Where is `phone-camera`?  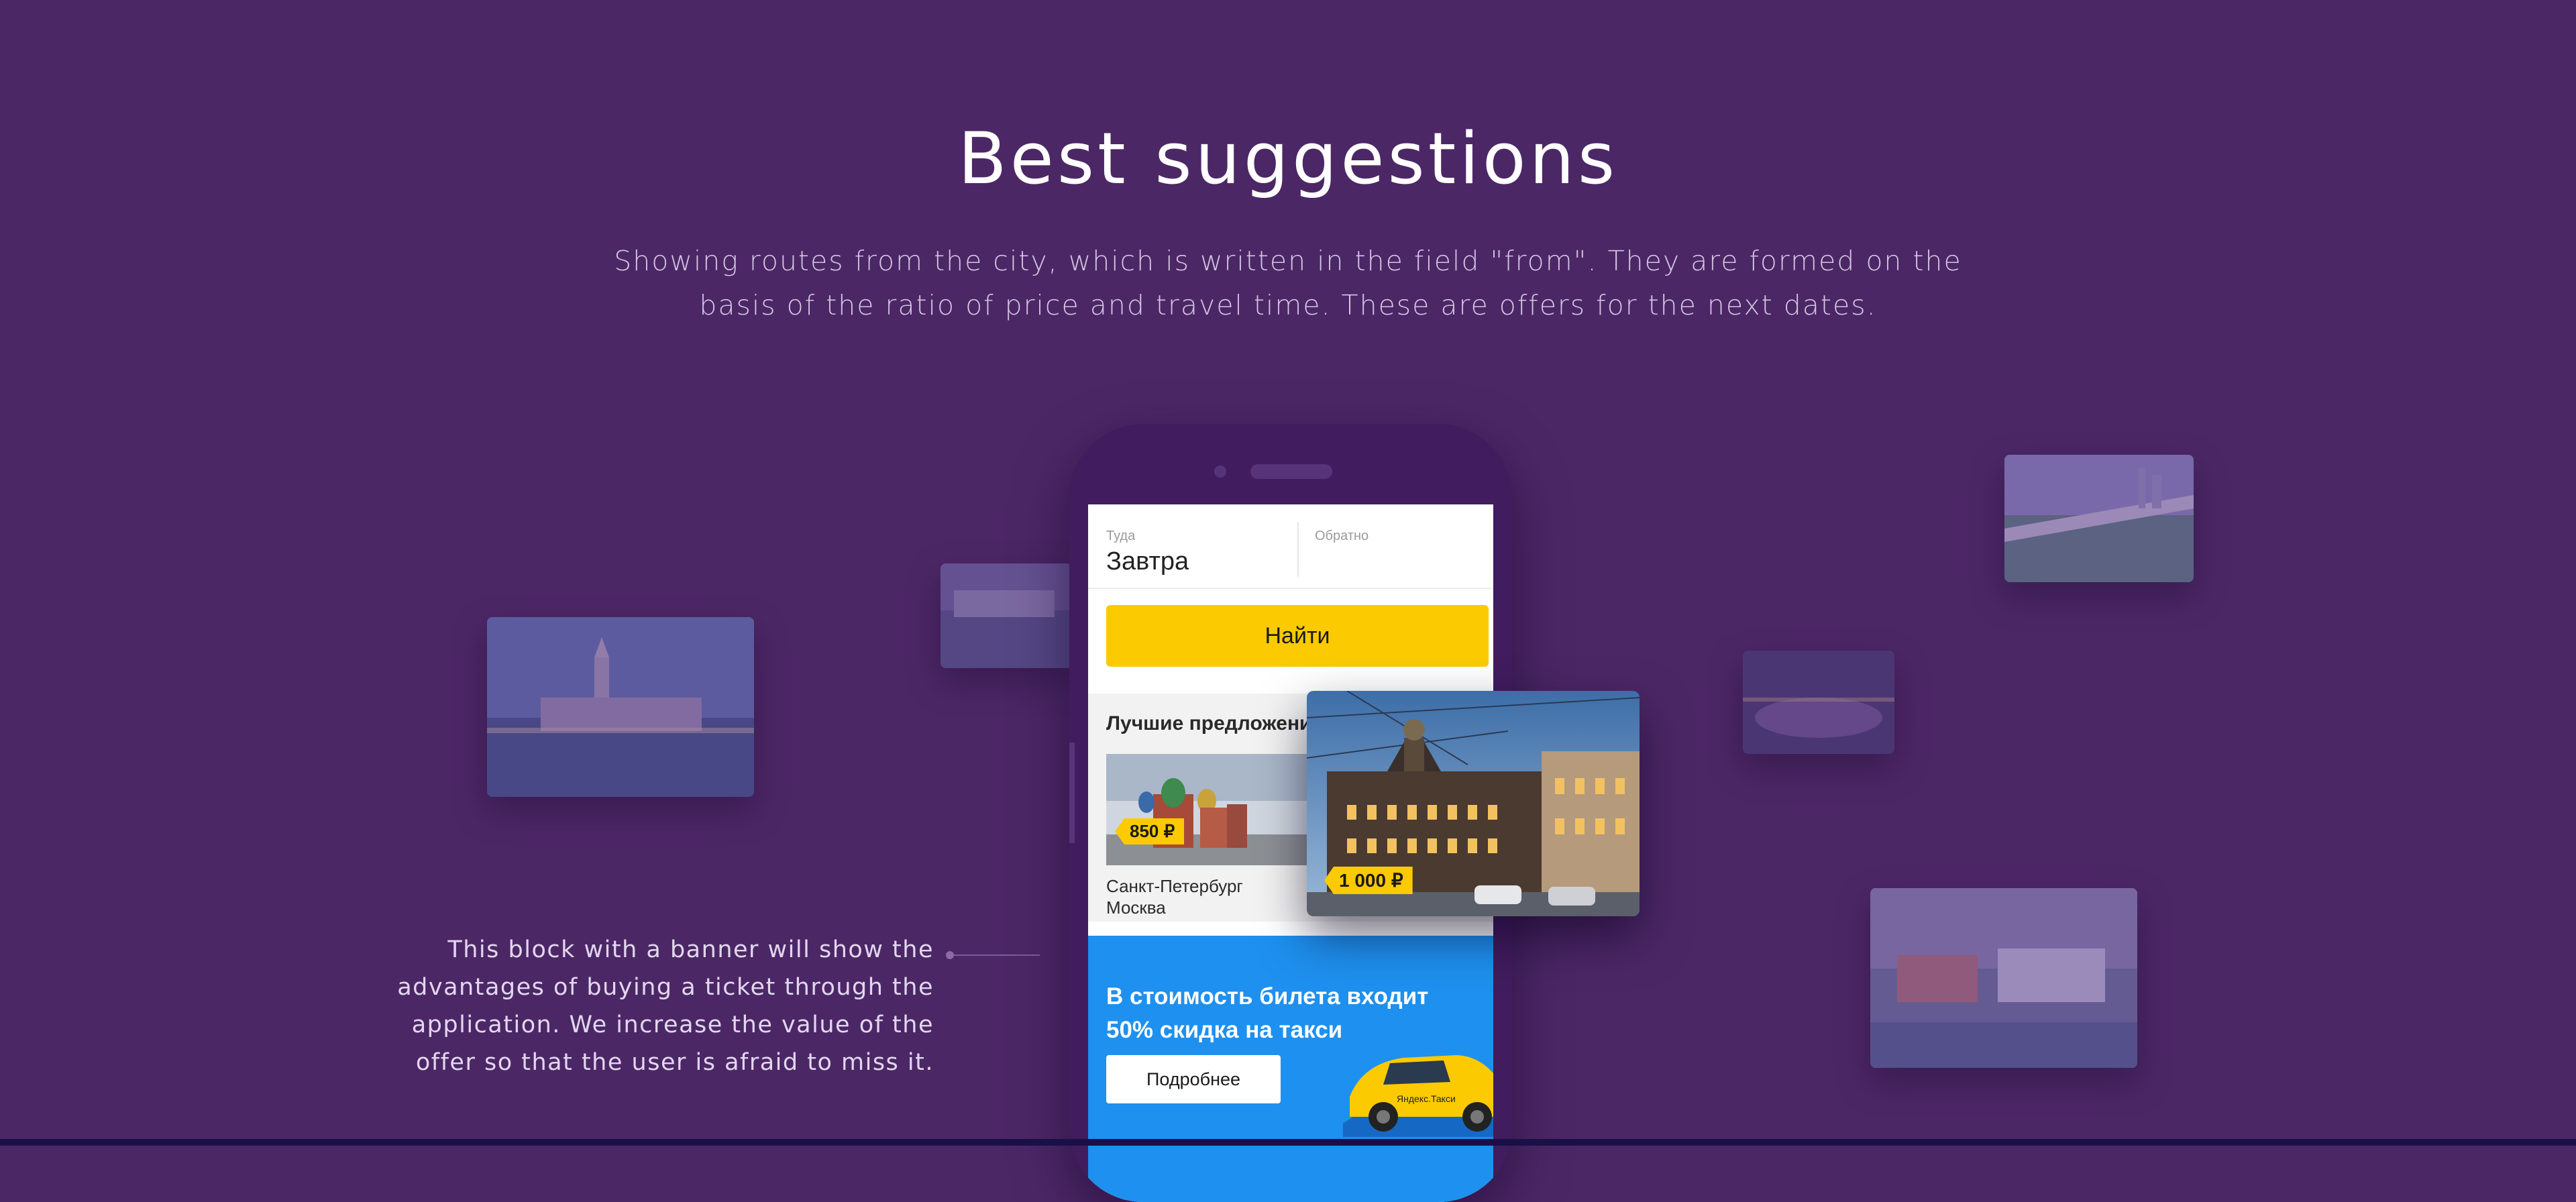
phone-camera is located at coordinates (1220, 472).